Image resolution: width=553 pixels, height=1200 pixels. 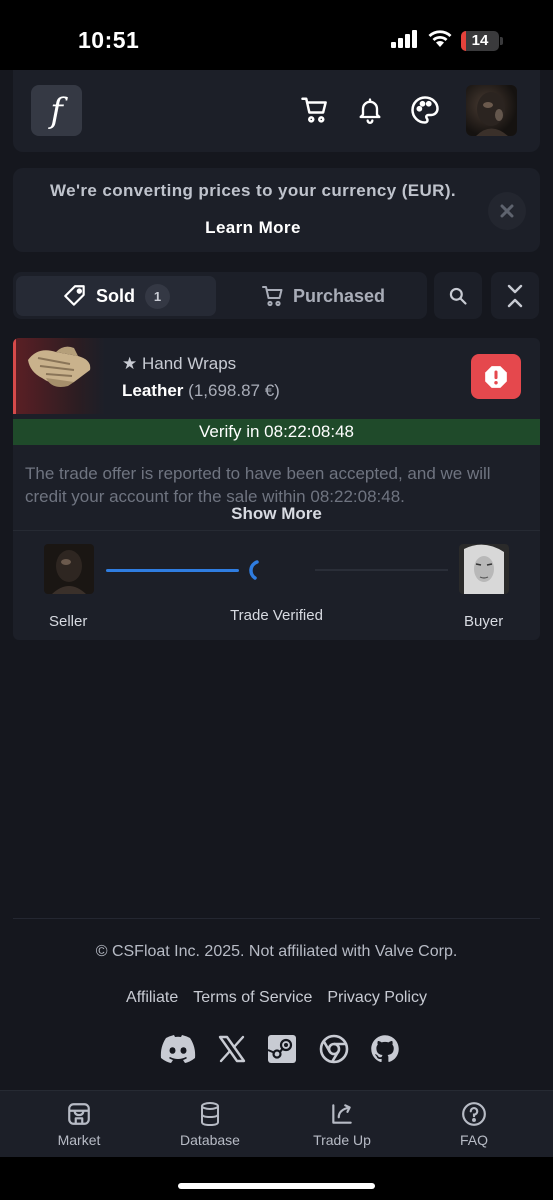 I want to click on help-icon, so click(x=474, y=1114).